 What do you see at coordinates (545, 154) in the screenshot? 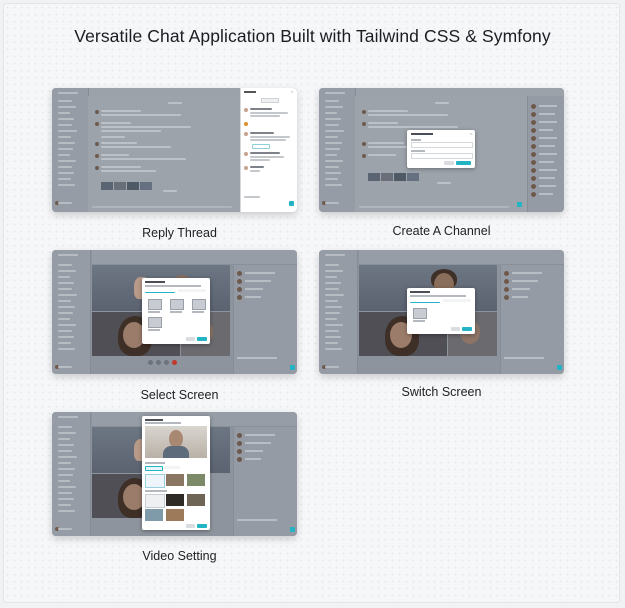
I see `members-panel` at bounding box center [545, 154].